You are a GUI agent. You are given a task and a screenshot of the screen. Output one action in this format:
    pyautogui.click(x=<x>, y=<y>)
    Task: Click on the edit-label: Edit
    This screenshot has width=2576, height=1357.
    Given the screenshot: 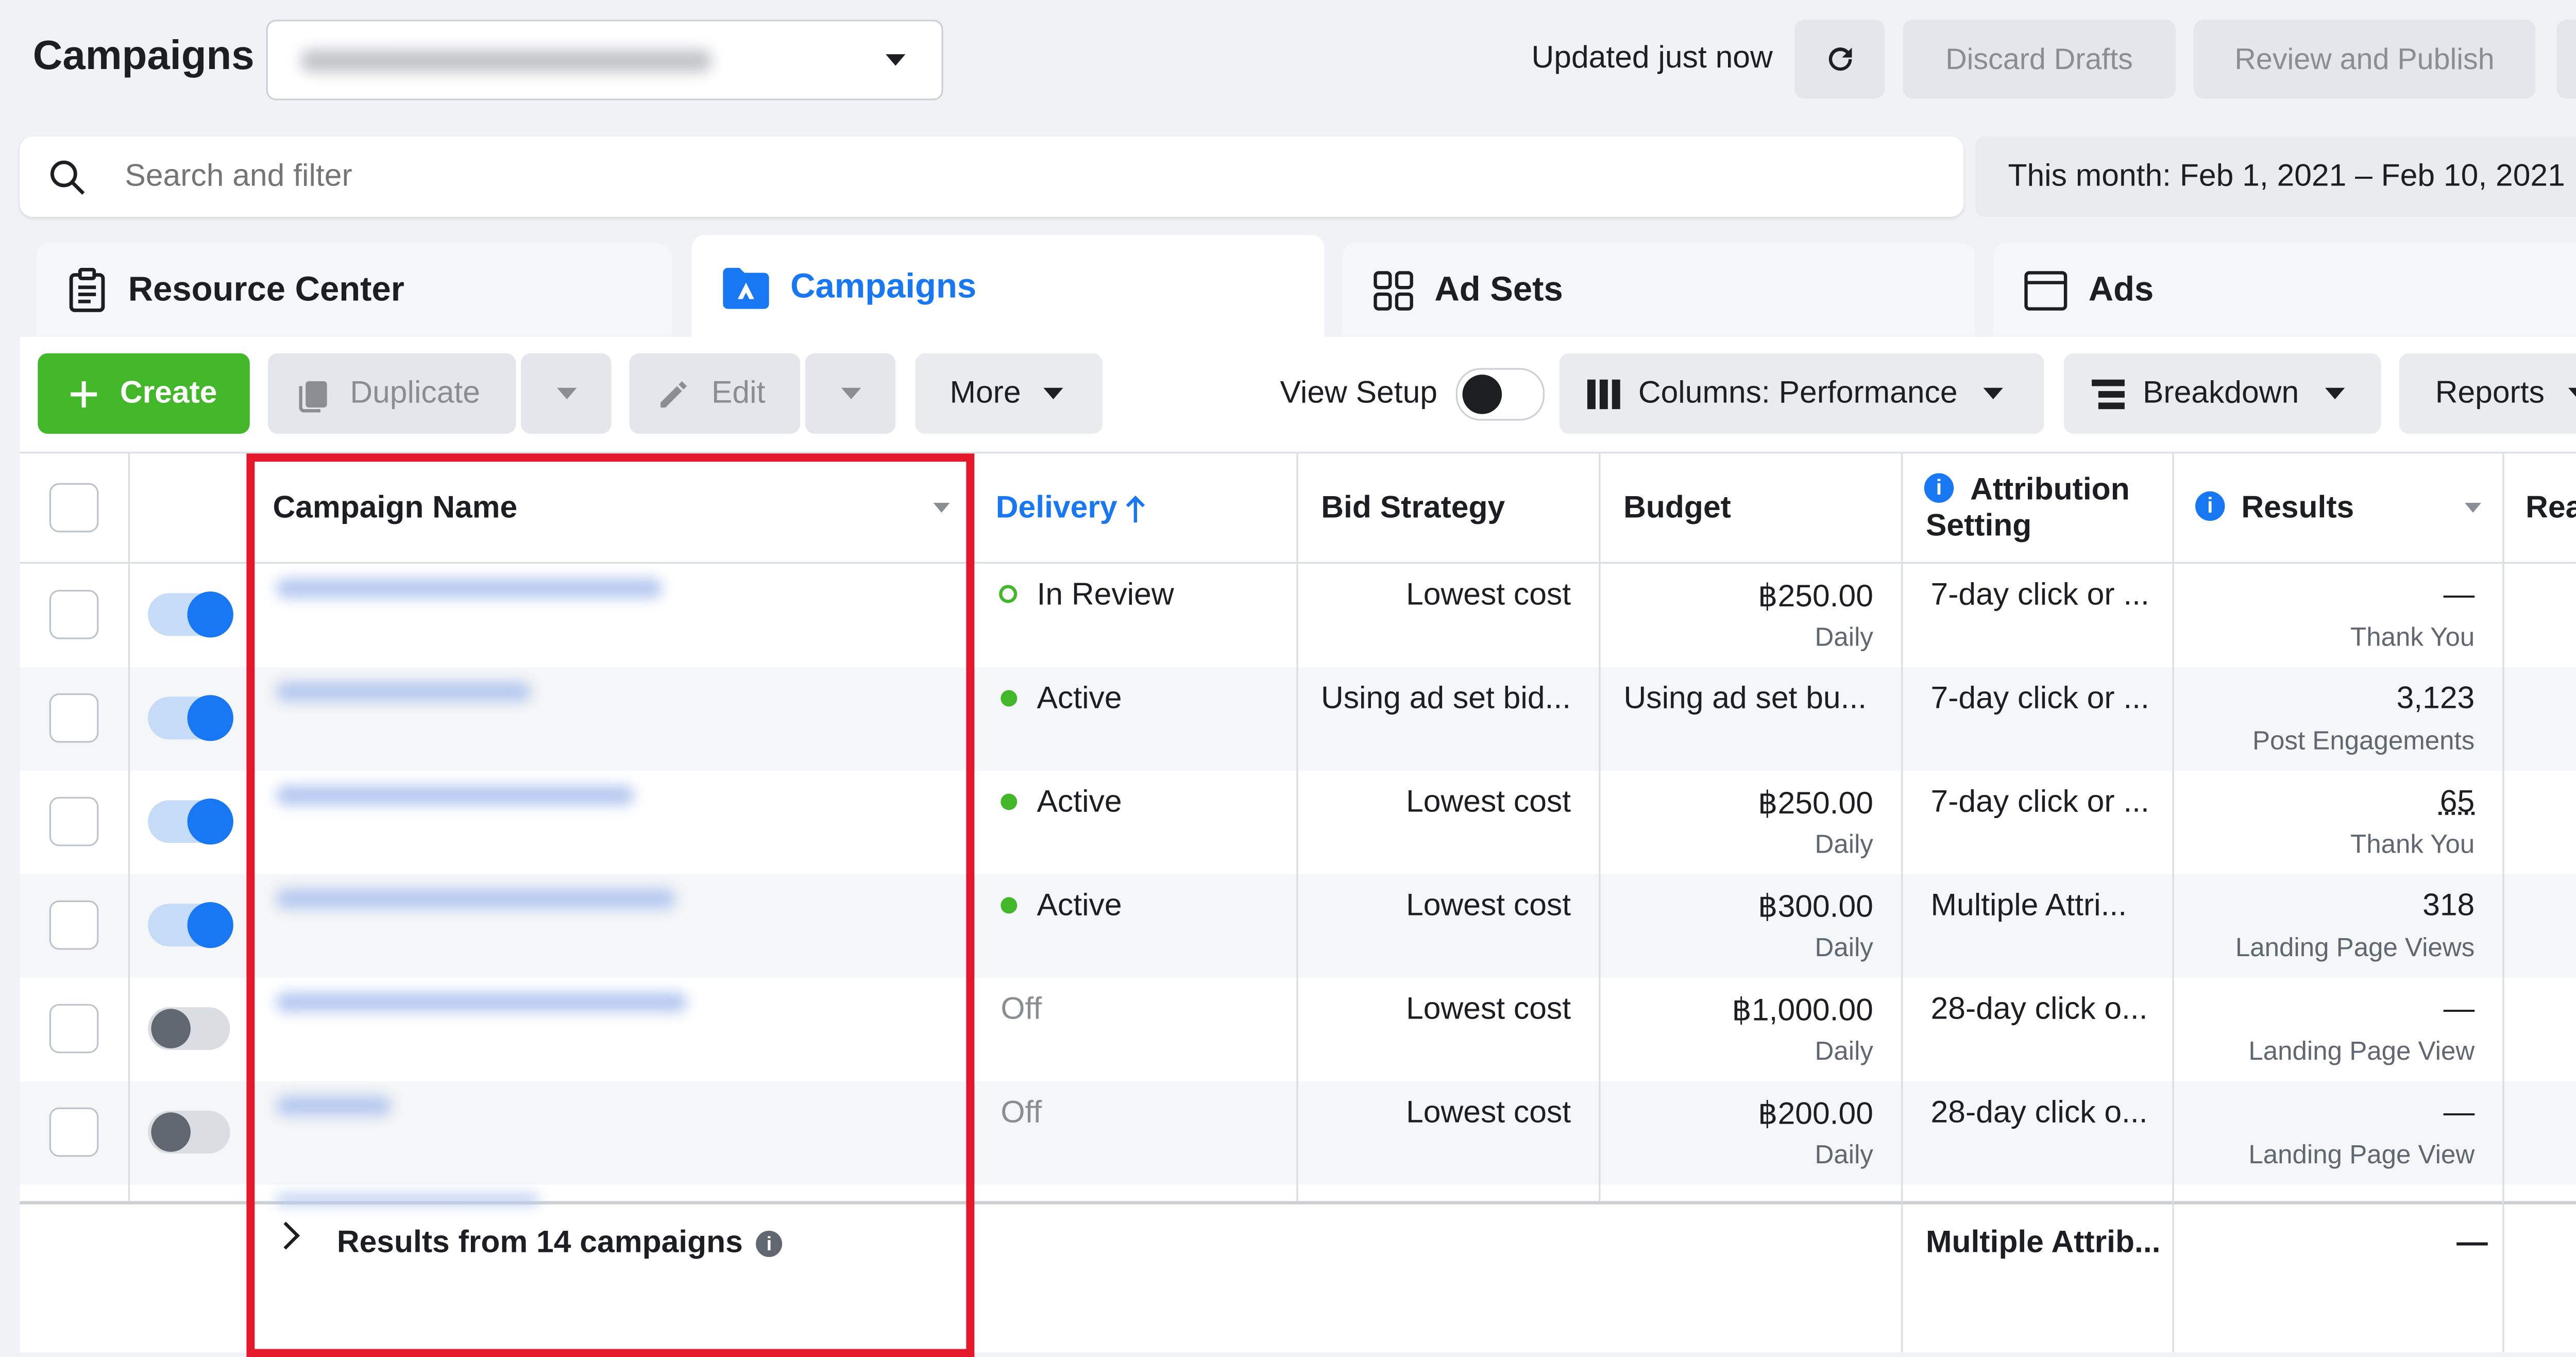 What is the action you would take?
    pyautogui.click(x=738, y=392)
    